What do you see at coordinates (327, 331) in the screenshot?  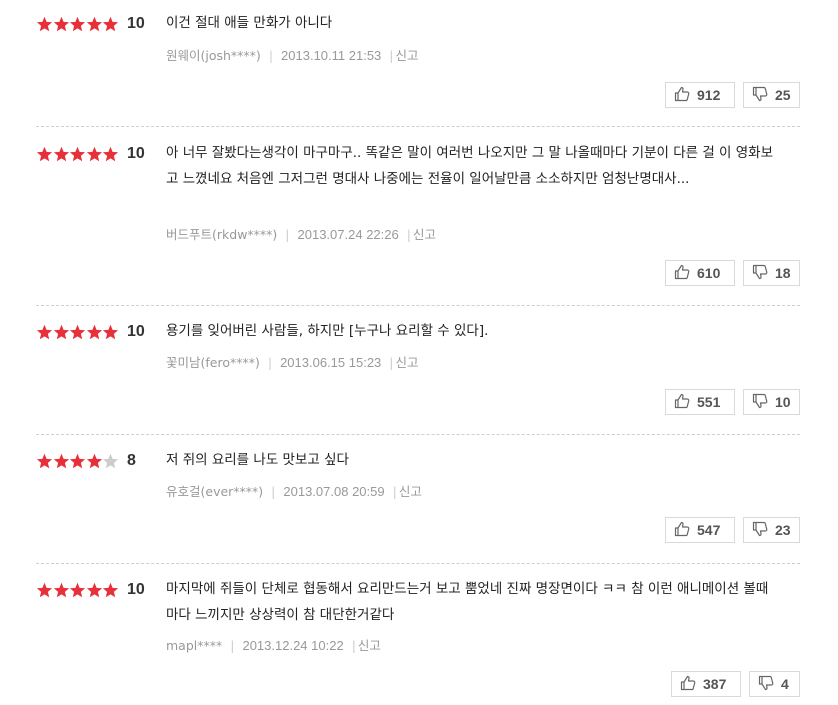 I see `review-text: 용기를 잊어버린 사람들, 하지만 [누구나 요리할 수 있다].` at bounding box center [327, 331].